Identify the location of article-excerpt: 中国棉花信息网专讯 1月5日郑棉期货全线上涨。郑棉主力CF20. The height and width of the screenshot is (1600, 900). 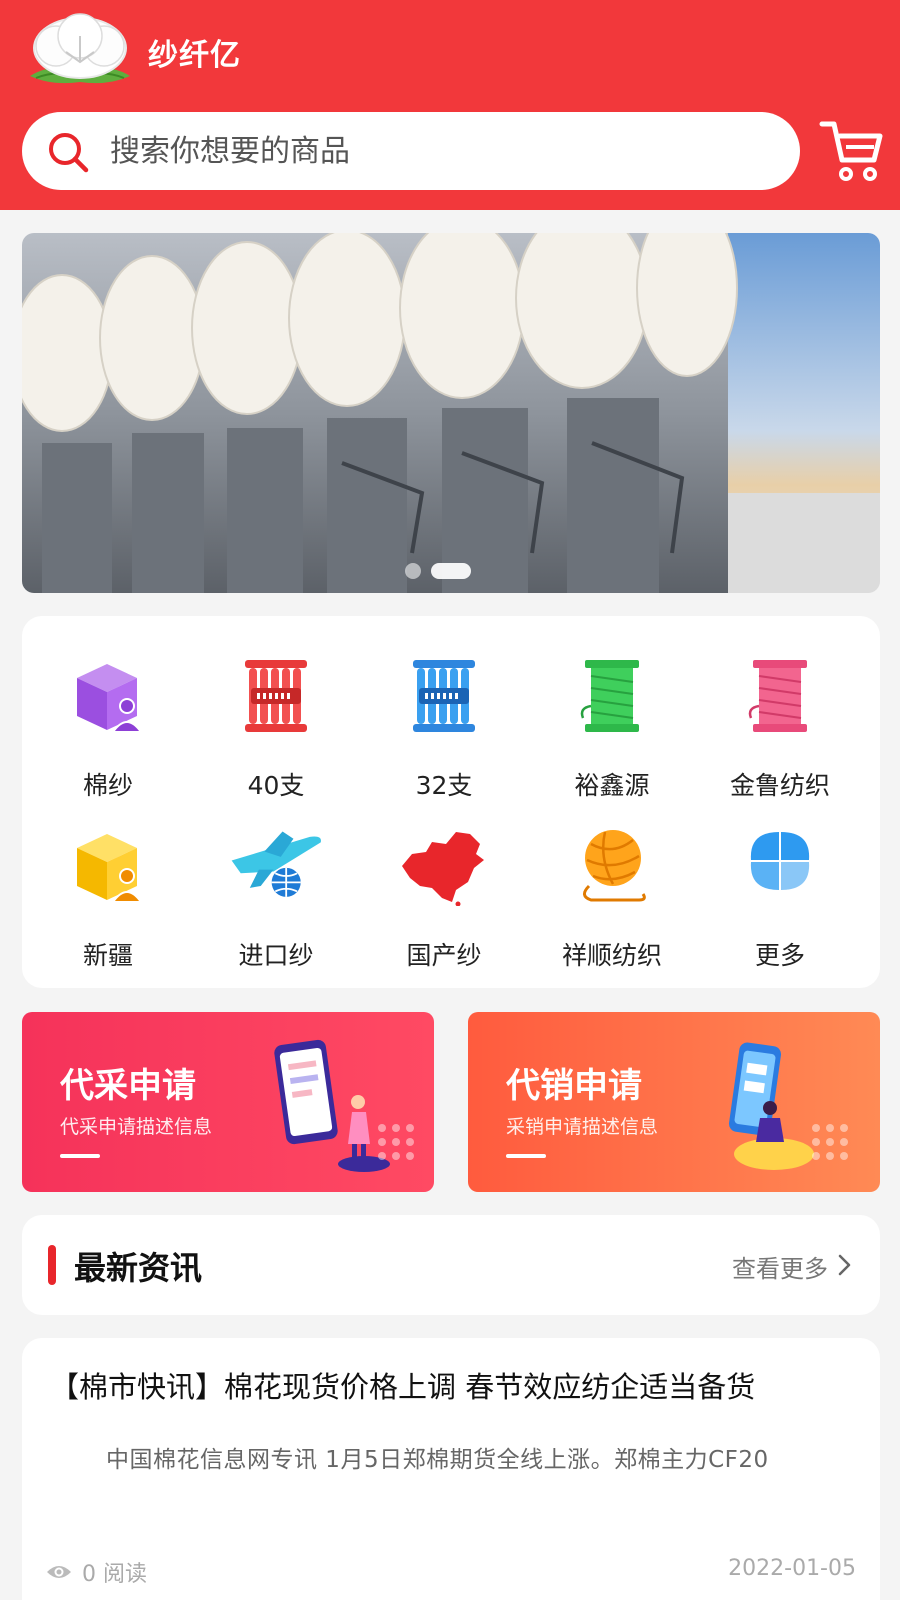
(437, 1460).